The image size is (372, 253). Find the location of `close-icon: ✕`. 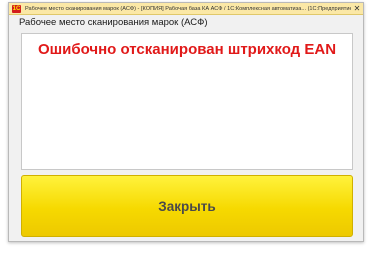

close-icon: ✕ is located at coordinates (357, 8).